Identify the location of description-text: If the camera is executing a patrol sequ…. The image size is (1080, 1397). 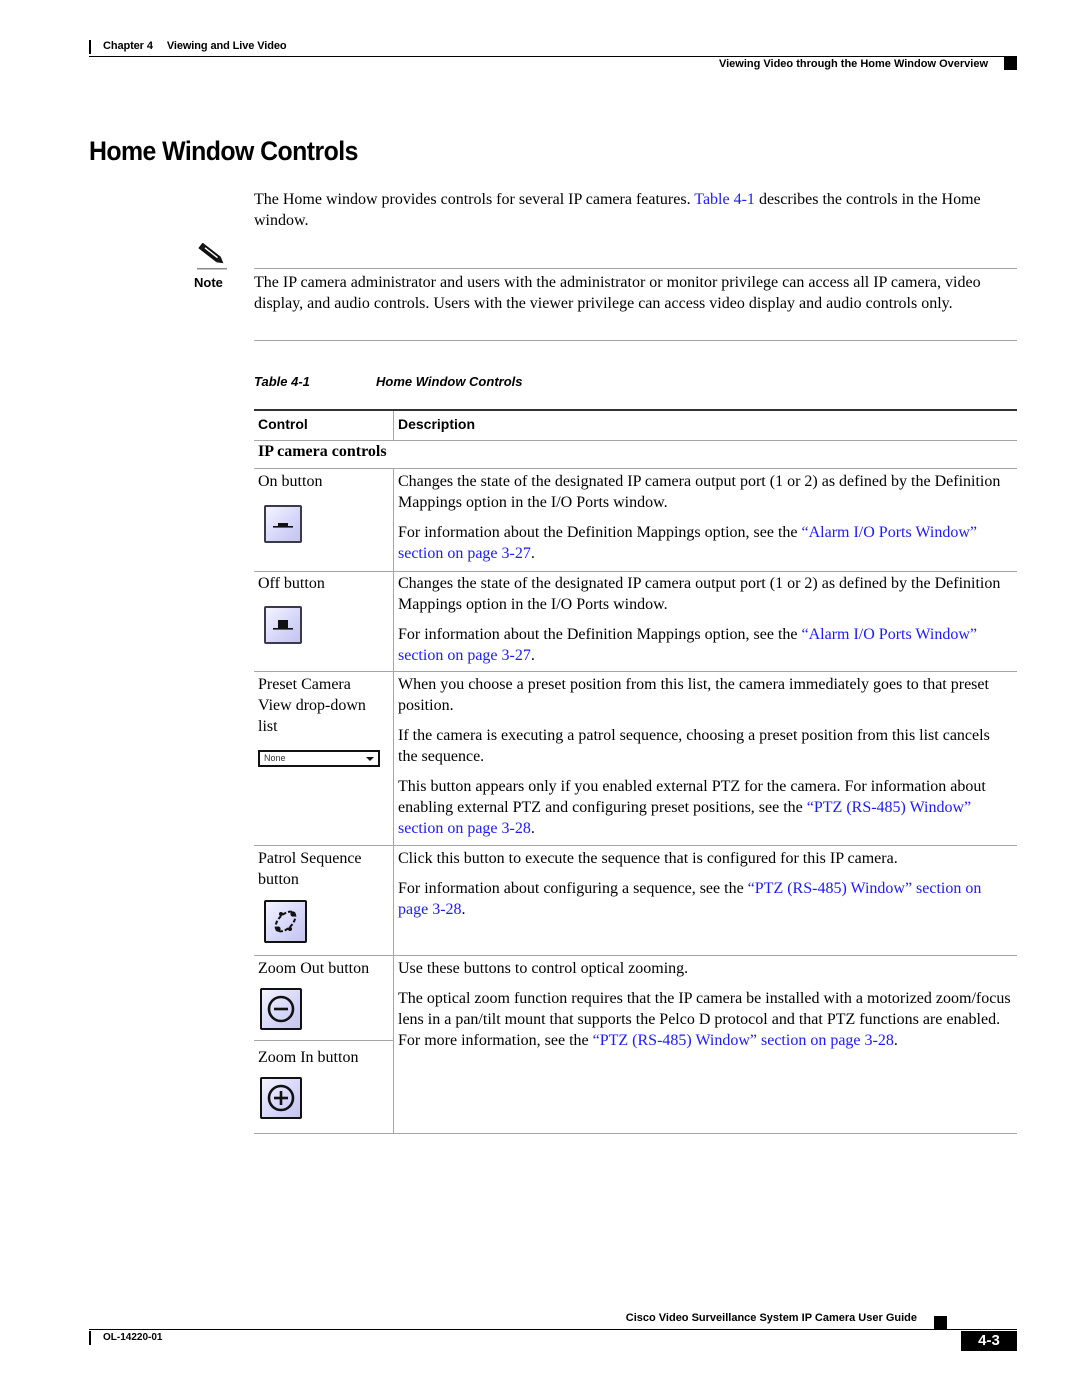
(694, 746).